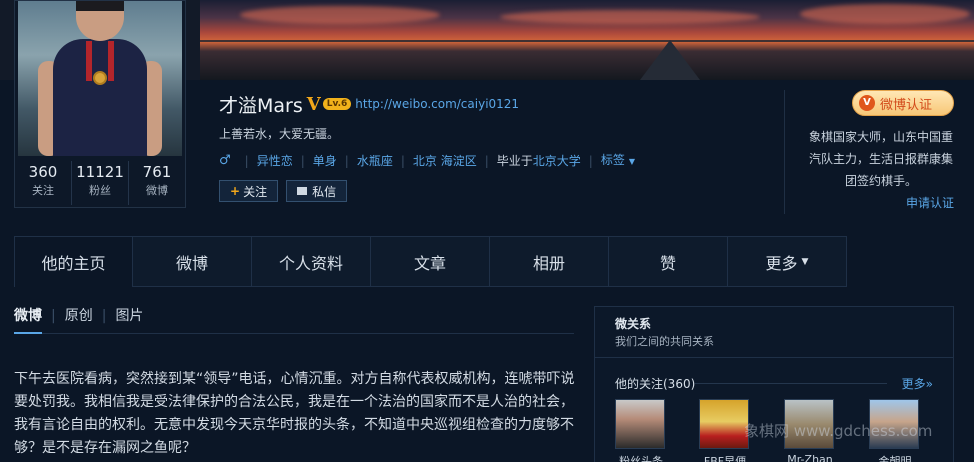 This screenshot has width=974, height=462. I want to click on profile-url-link: http://weibo.com/caiyi0121, so click(437, 104).